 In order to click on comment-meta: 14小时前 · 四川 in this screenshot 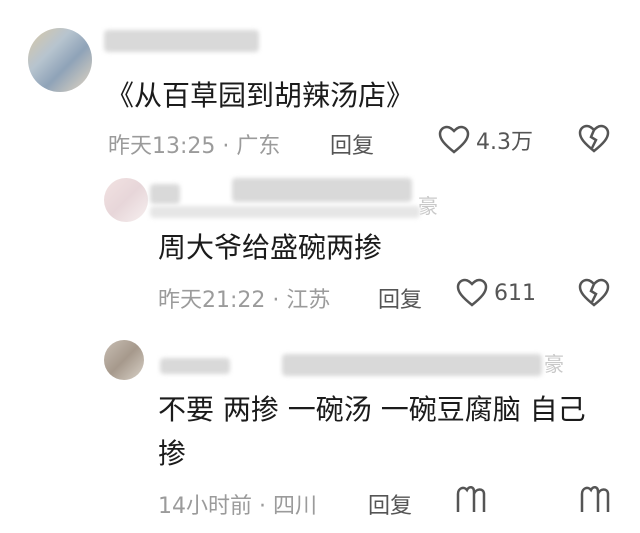, I will do `click(237, 504)`.